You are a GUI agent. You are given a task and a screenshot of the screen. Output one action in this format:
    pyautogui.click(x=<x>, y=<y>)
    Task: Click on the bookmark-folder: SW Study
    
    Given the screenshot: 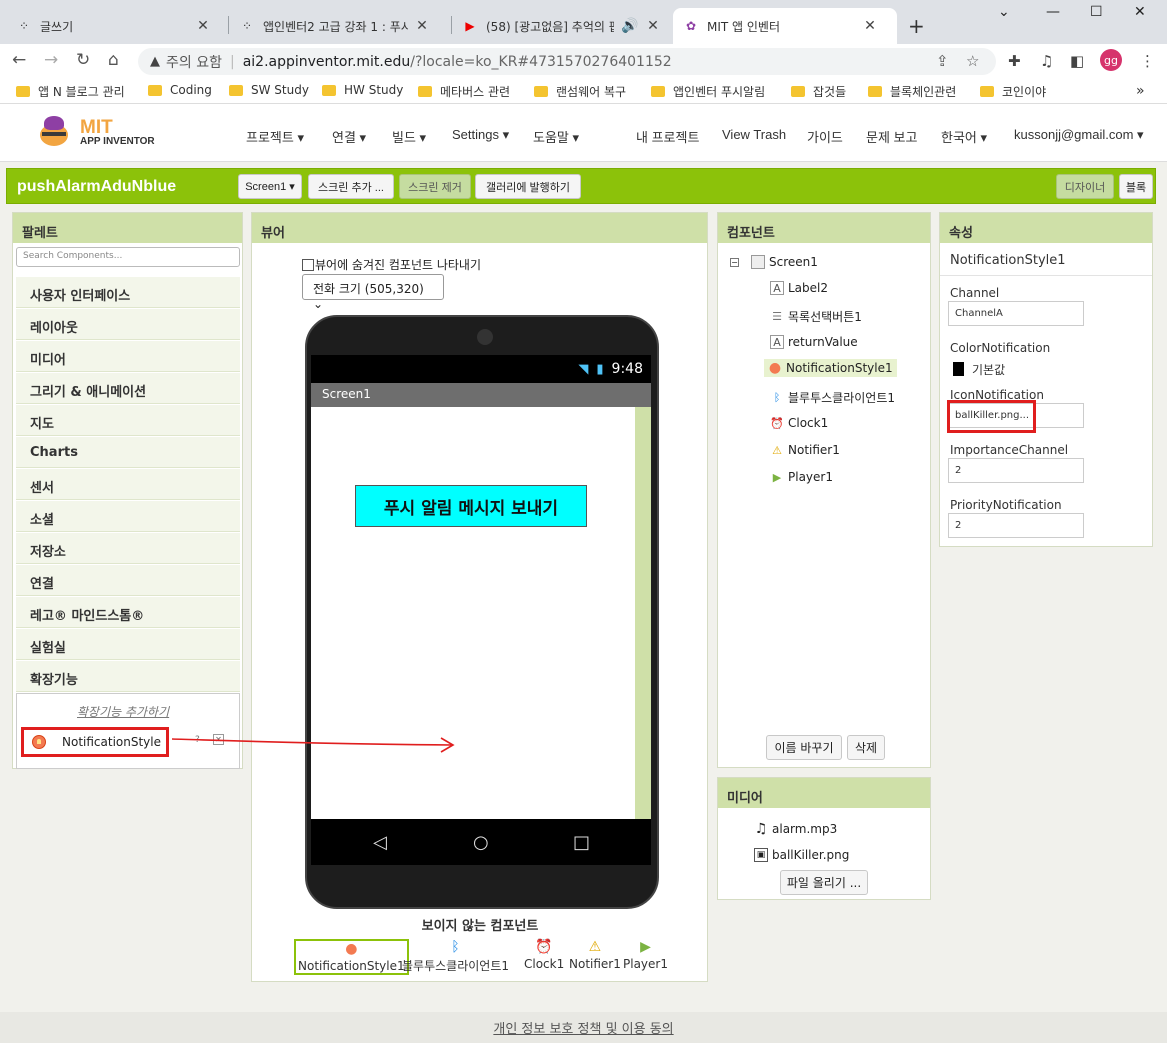 What is the action you would take?
    pyautogui.click(x=269, y=90)
    